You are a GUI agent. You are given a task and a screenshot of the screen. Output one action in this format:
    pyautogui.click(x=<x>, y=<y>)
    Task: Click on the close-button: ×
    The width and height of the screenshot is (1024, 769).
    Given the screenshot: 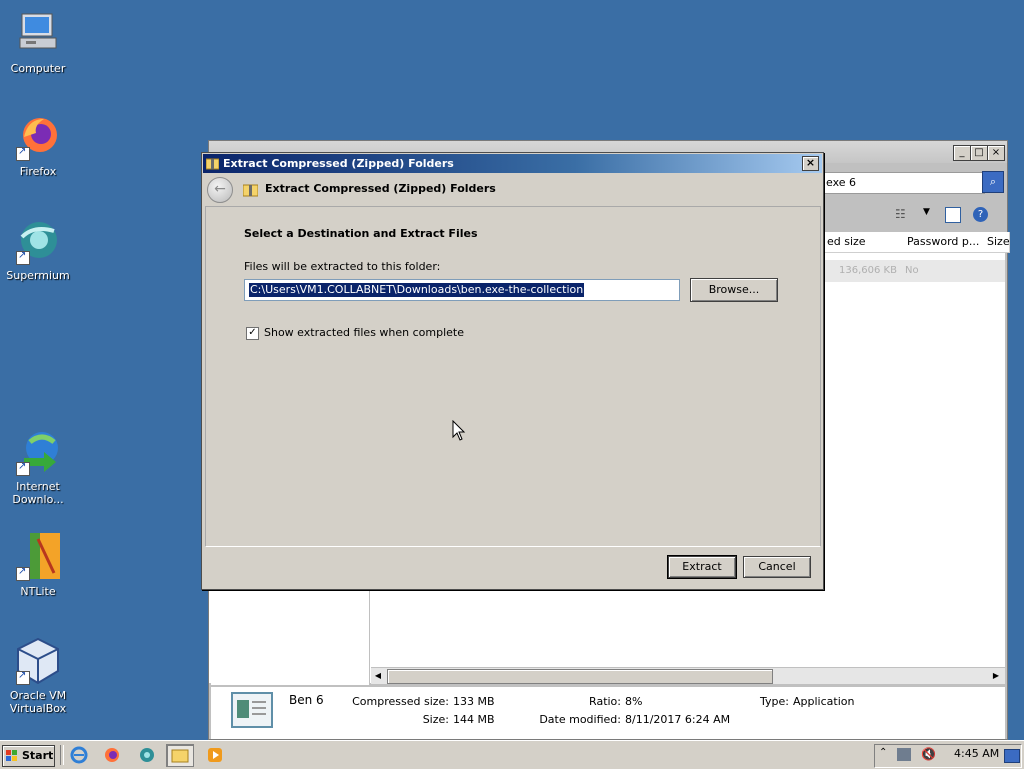 What is the action you would take?
    pyautogui.click(x=996, y=153)
    